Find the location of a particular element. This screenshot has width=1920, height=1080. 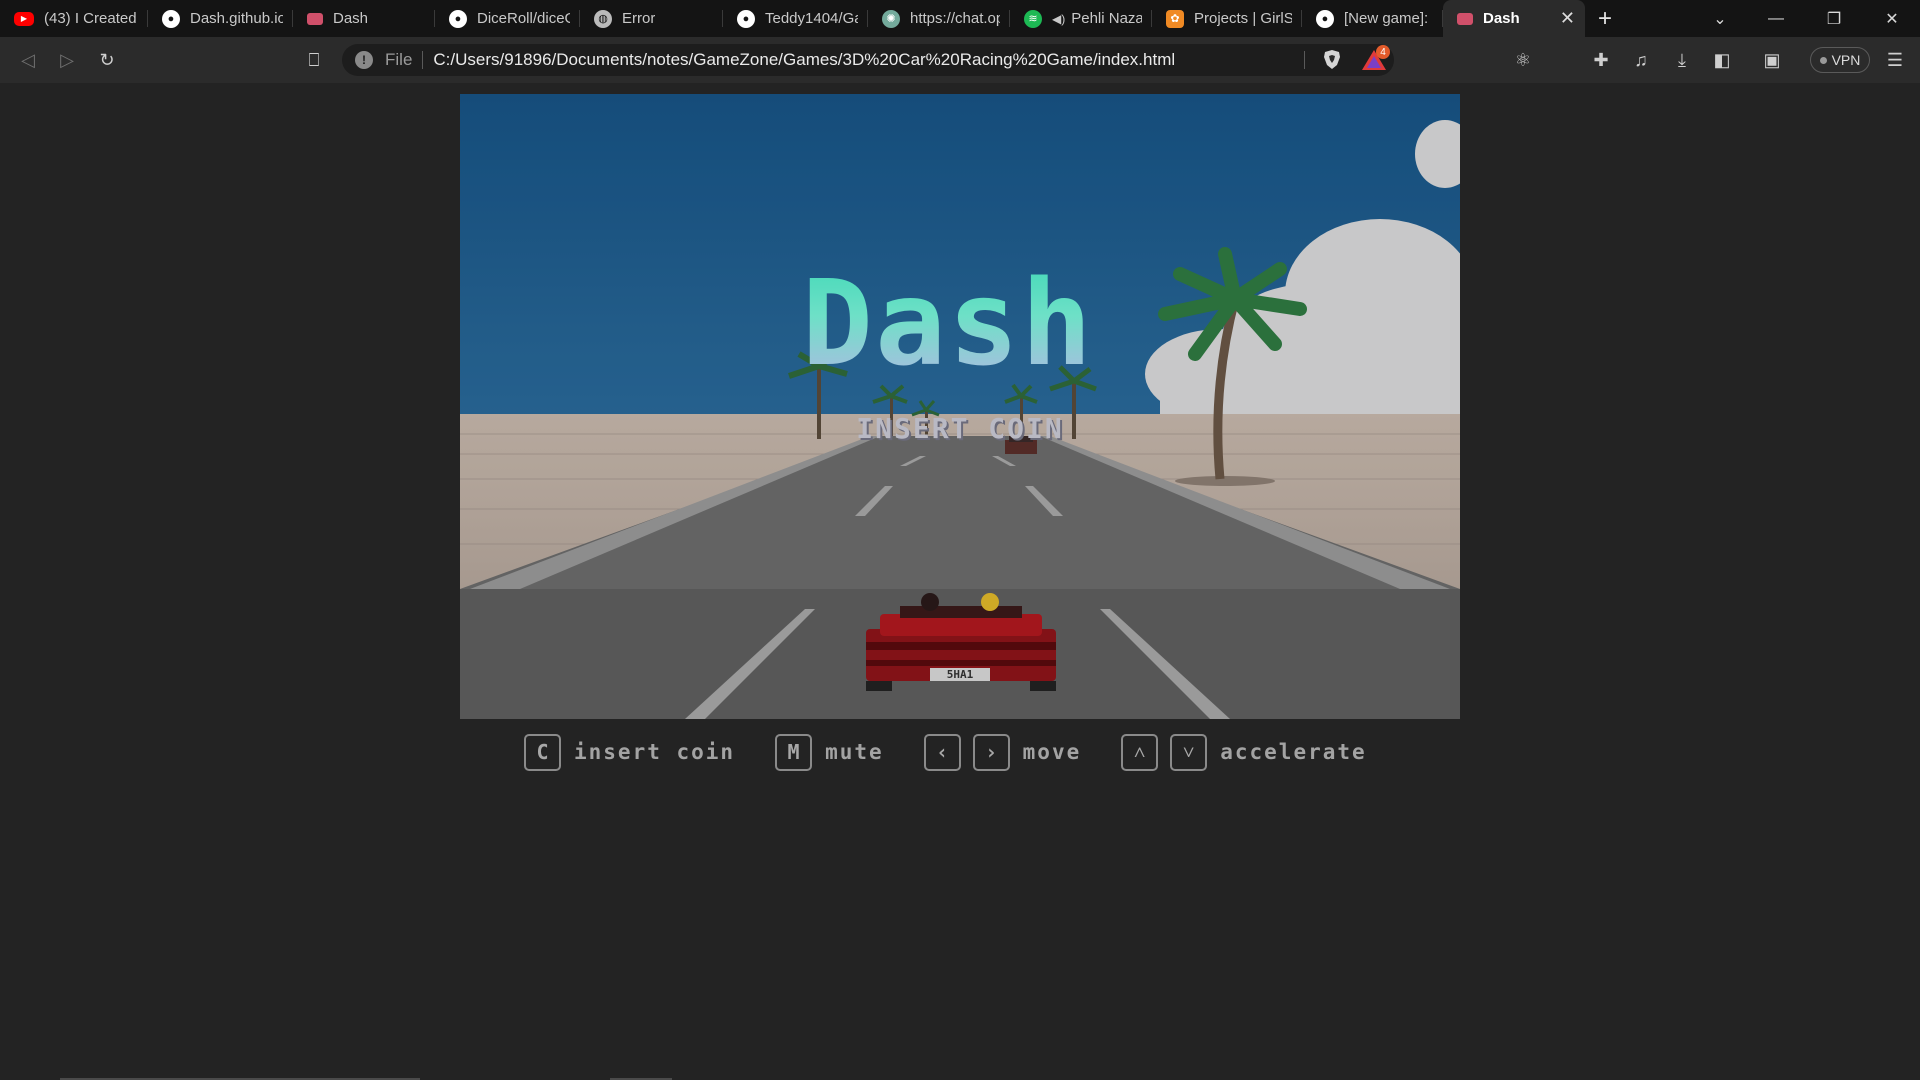

tab-error: ◍ Error is located at coordinates (651, 18).